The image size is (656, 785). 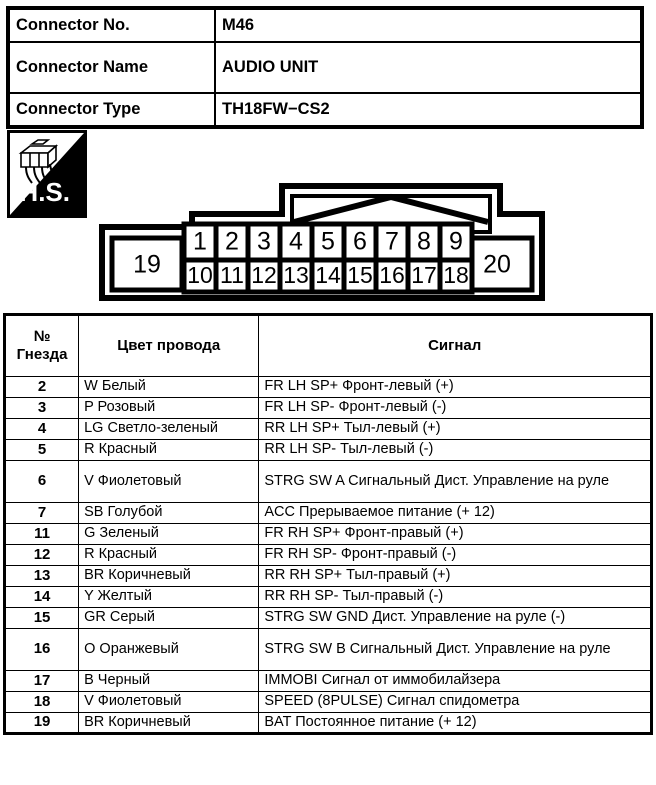 I want to click on table-row: 2 W Белый FR LH SP+ Фронт-левый (+), so click(x=327, y=387).